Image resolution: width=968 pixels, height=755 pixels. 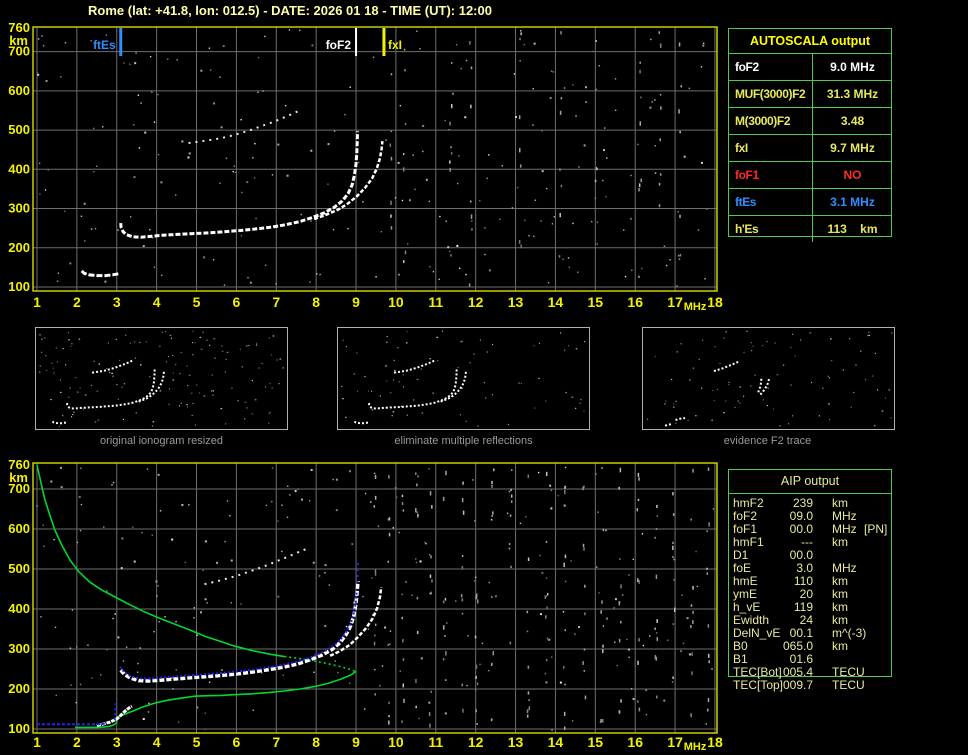 I want to click on parameter-value: 3.1 MHz, so click(x=852, y=202).